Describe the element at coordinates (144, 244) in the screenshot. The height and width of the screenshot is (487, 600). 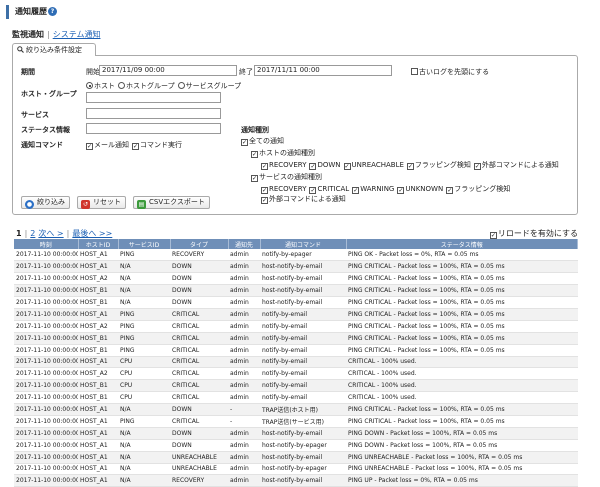
I see `col-service-id: サービスID` at that location.